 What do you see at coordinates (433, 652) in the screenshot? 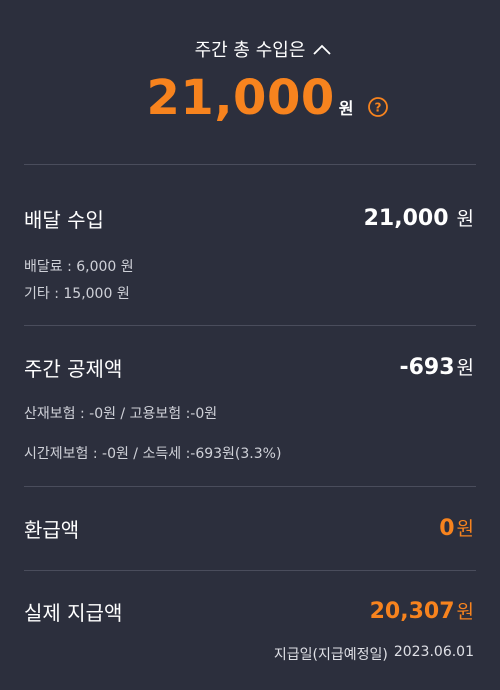
I see `payday-date: 2023.06.01` at bounding box center [433, 652].